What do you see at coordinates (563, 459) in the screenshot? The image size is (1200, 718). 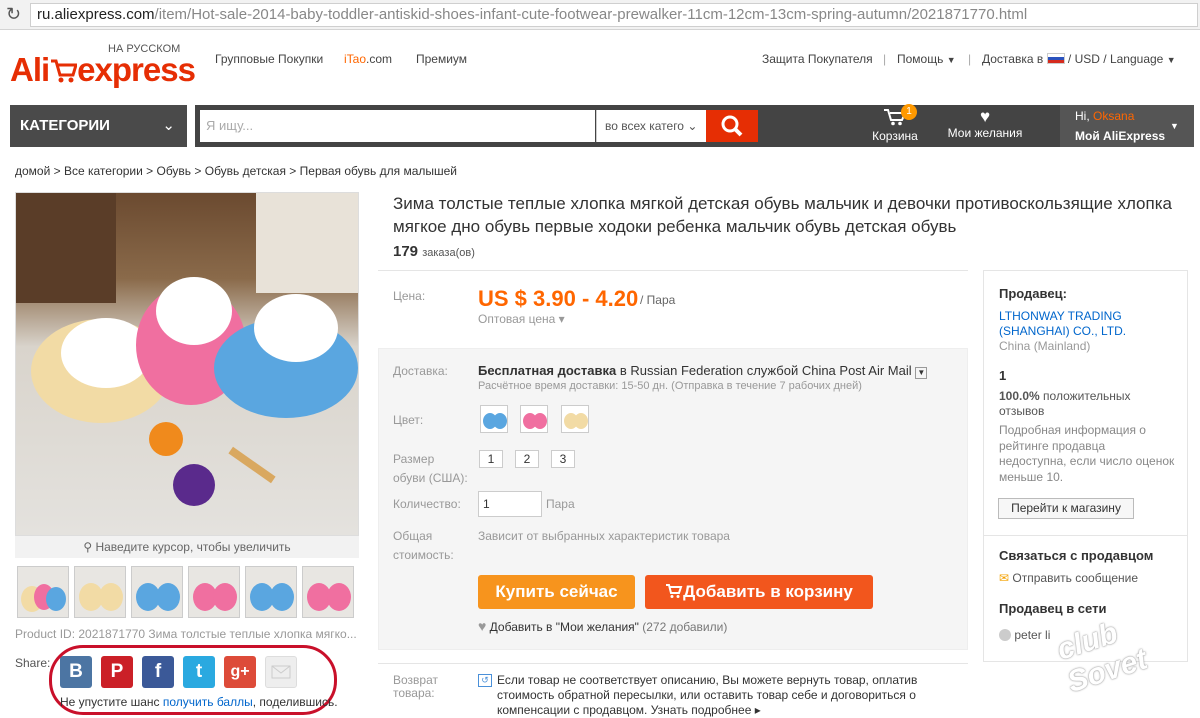 I see `size-option: 3` at bounding box center [563, 459].